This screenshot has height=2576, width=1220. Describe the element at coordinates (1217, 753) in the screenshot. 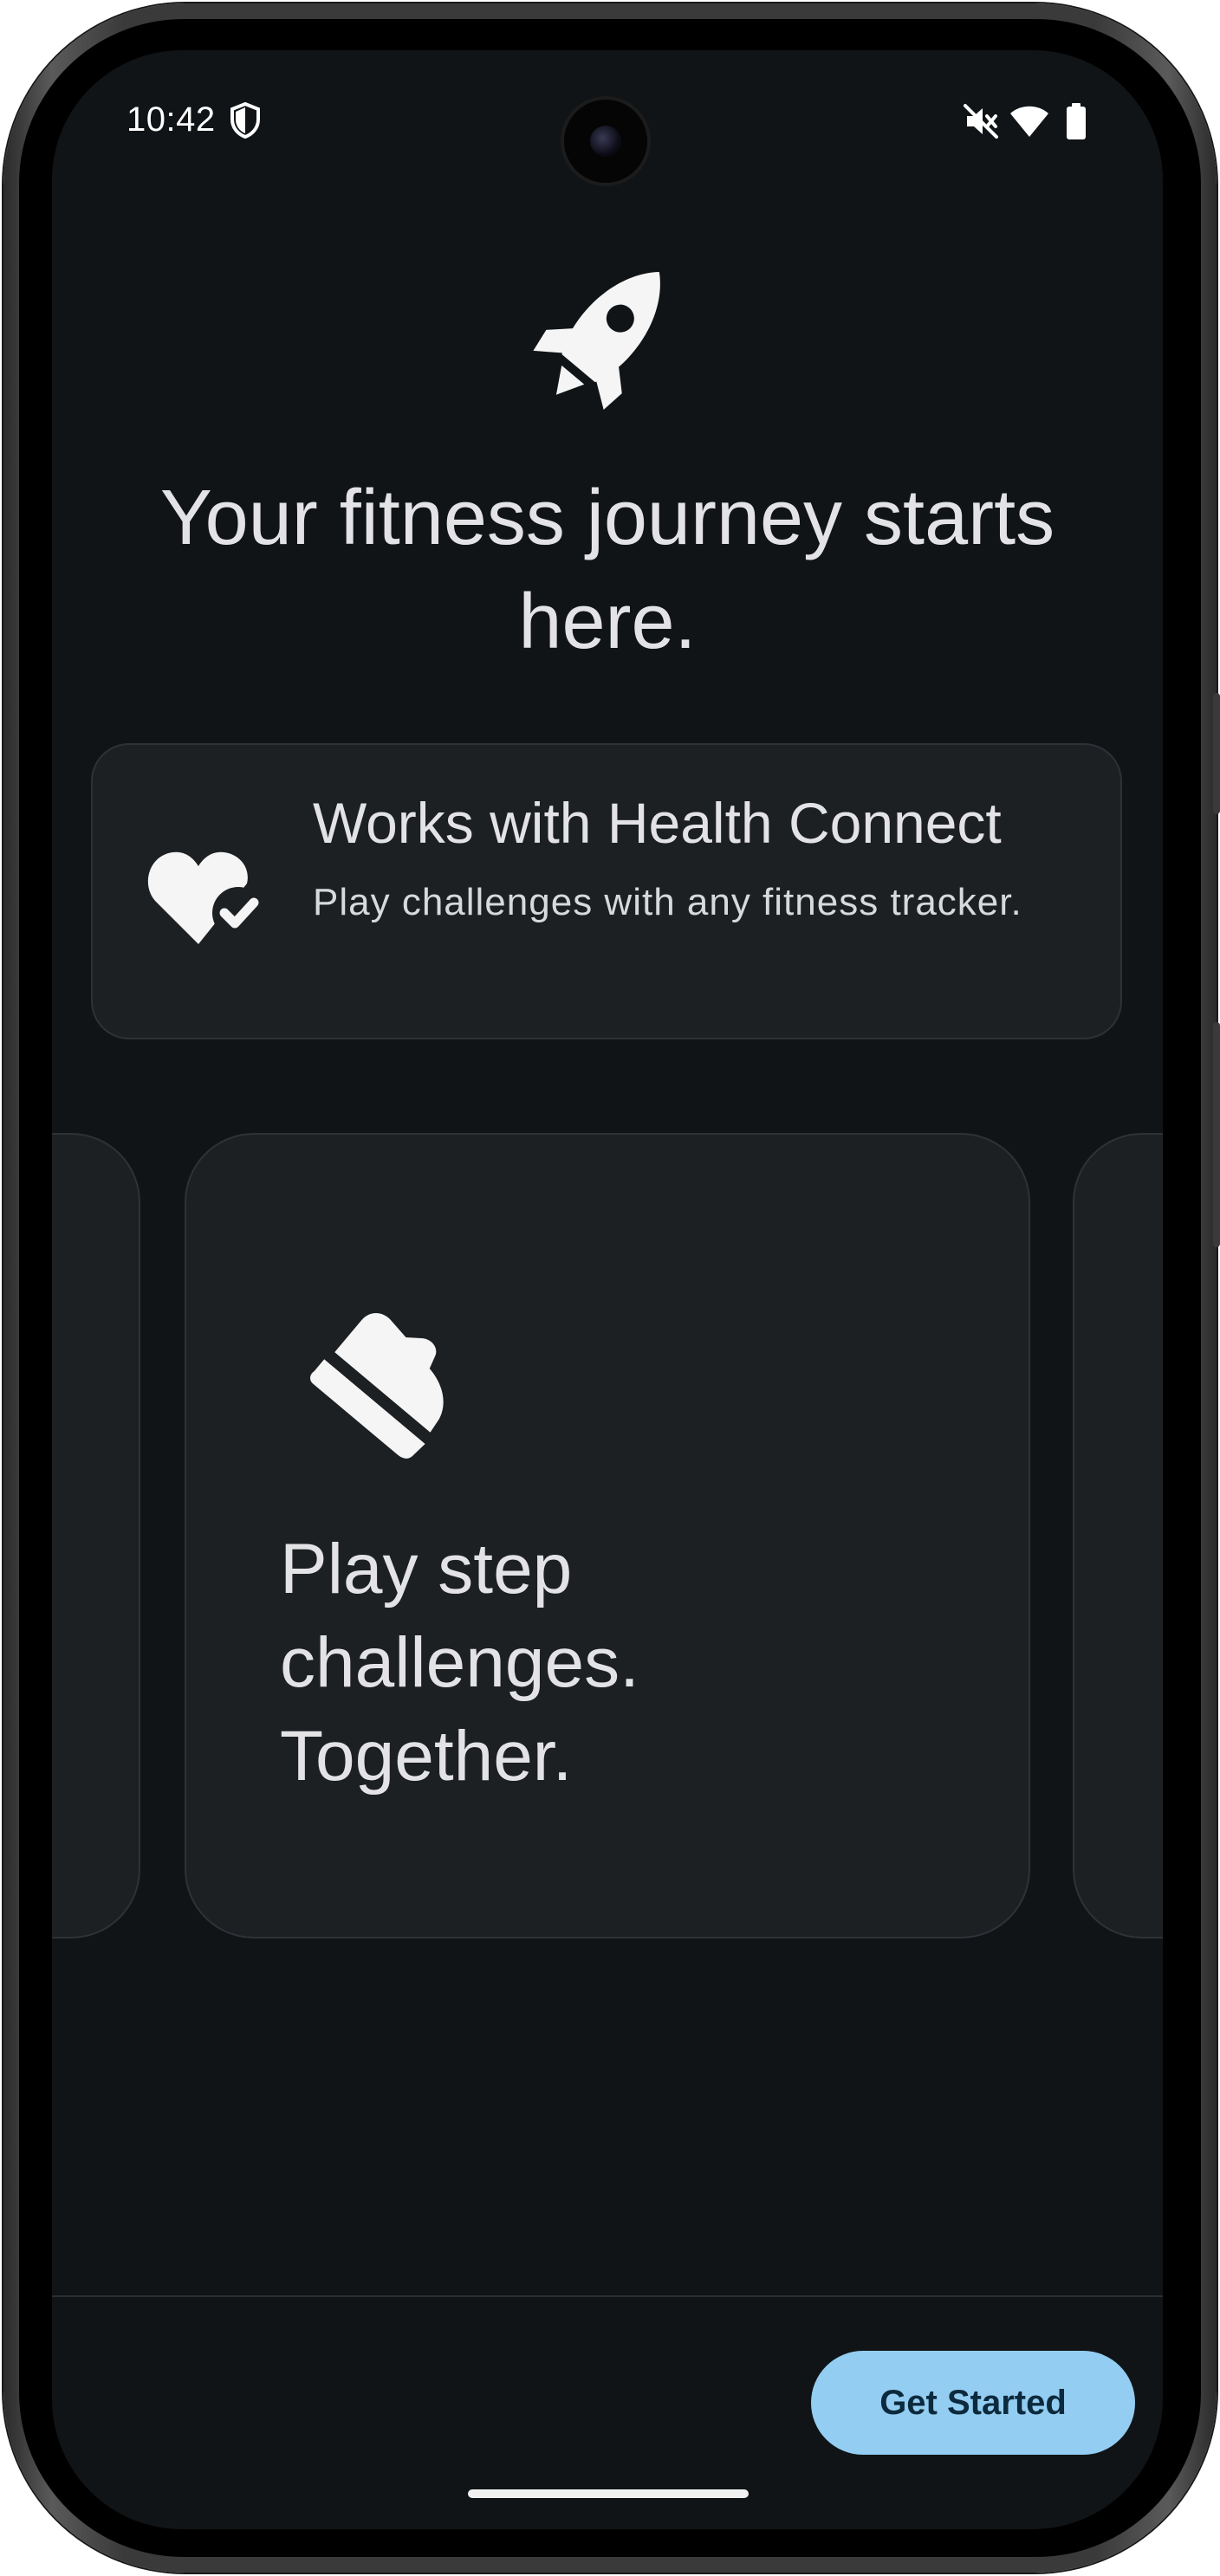

I see `volume-button` at that location.